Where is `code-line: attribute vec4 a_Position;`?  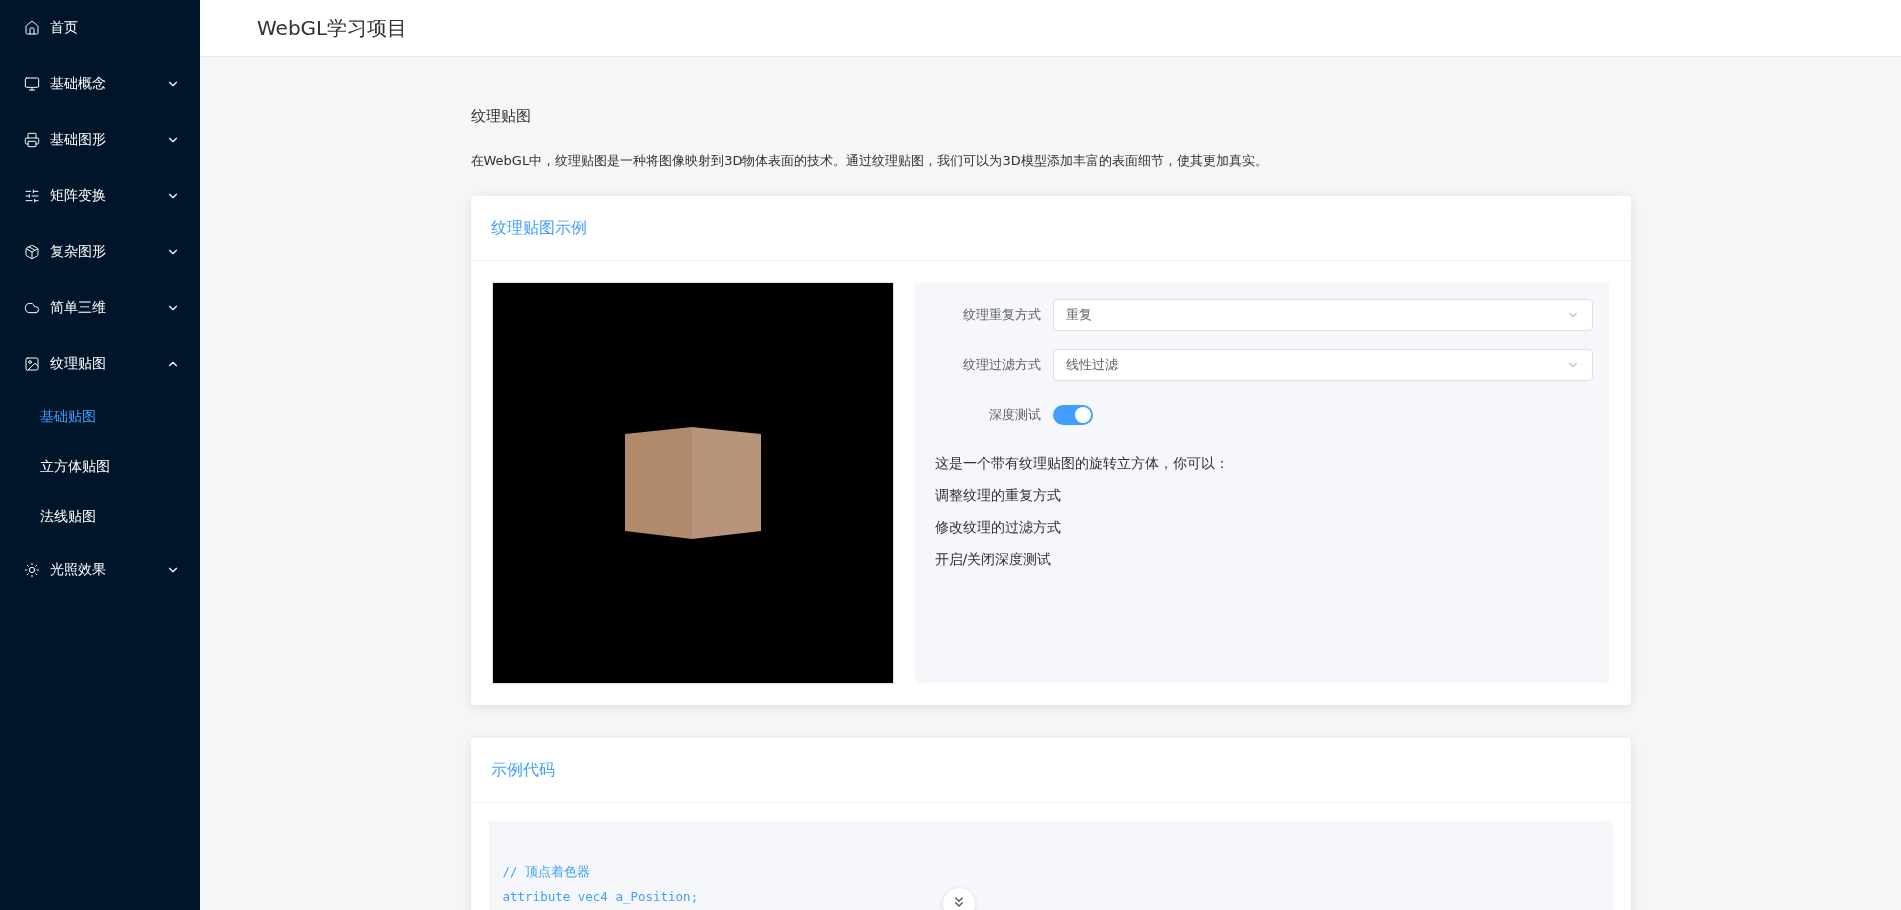 code-line: attribute vec4 a_Position; is located at coordinates (600, 897).